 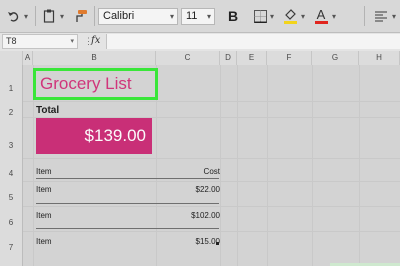 What do you see at coordinates (11, 165) in the screenshot?
I see `row-headers: 1 2 3 4 5 6 7` at bounding box center [11, 165].